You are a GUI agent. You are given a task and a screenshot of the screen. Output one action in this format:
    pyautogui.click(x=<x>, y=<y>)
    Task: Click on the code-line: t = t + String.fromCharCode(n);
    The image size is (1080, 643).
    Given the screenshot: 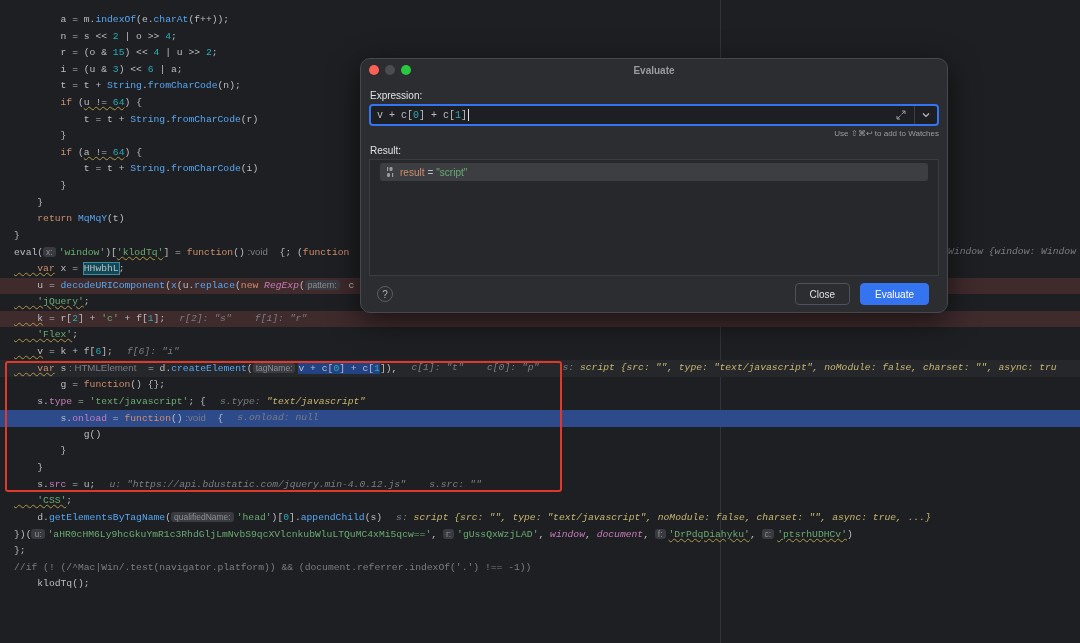 What is the action you would take?
    pyautogui.click(x=150, y=86)
    